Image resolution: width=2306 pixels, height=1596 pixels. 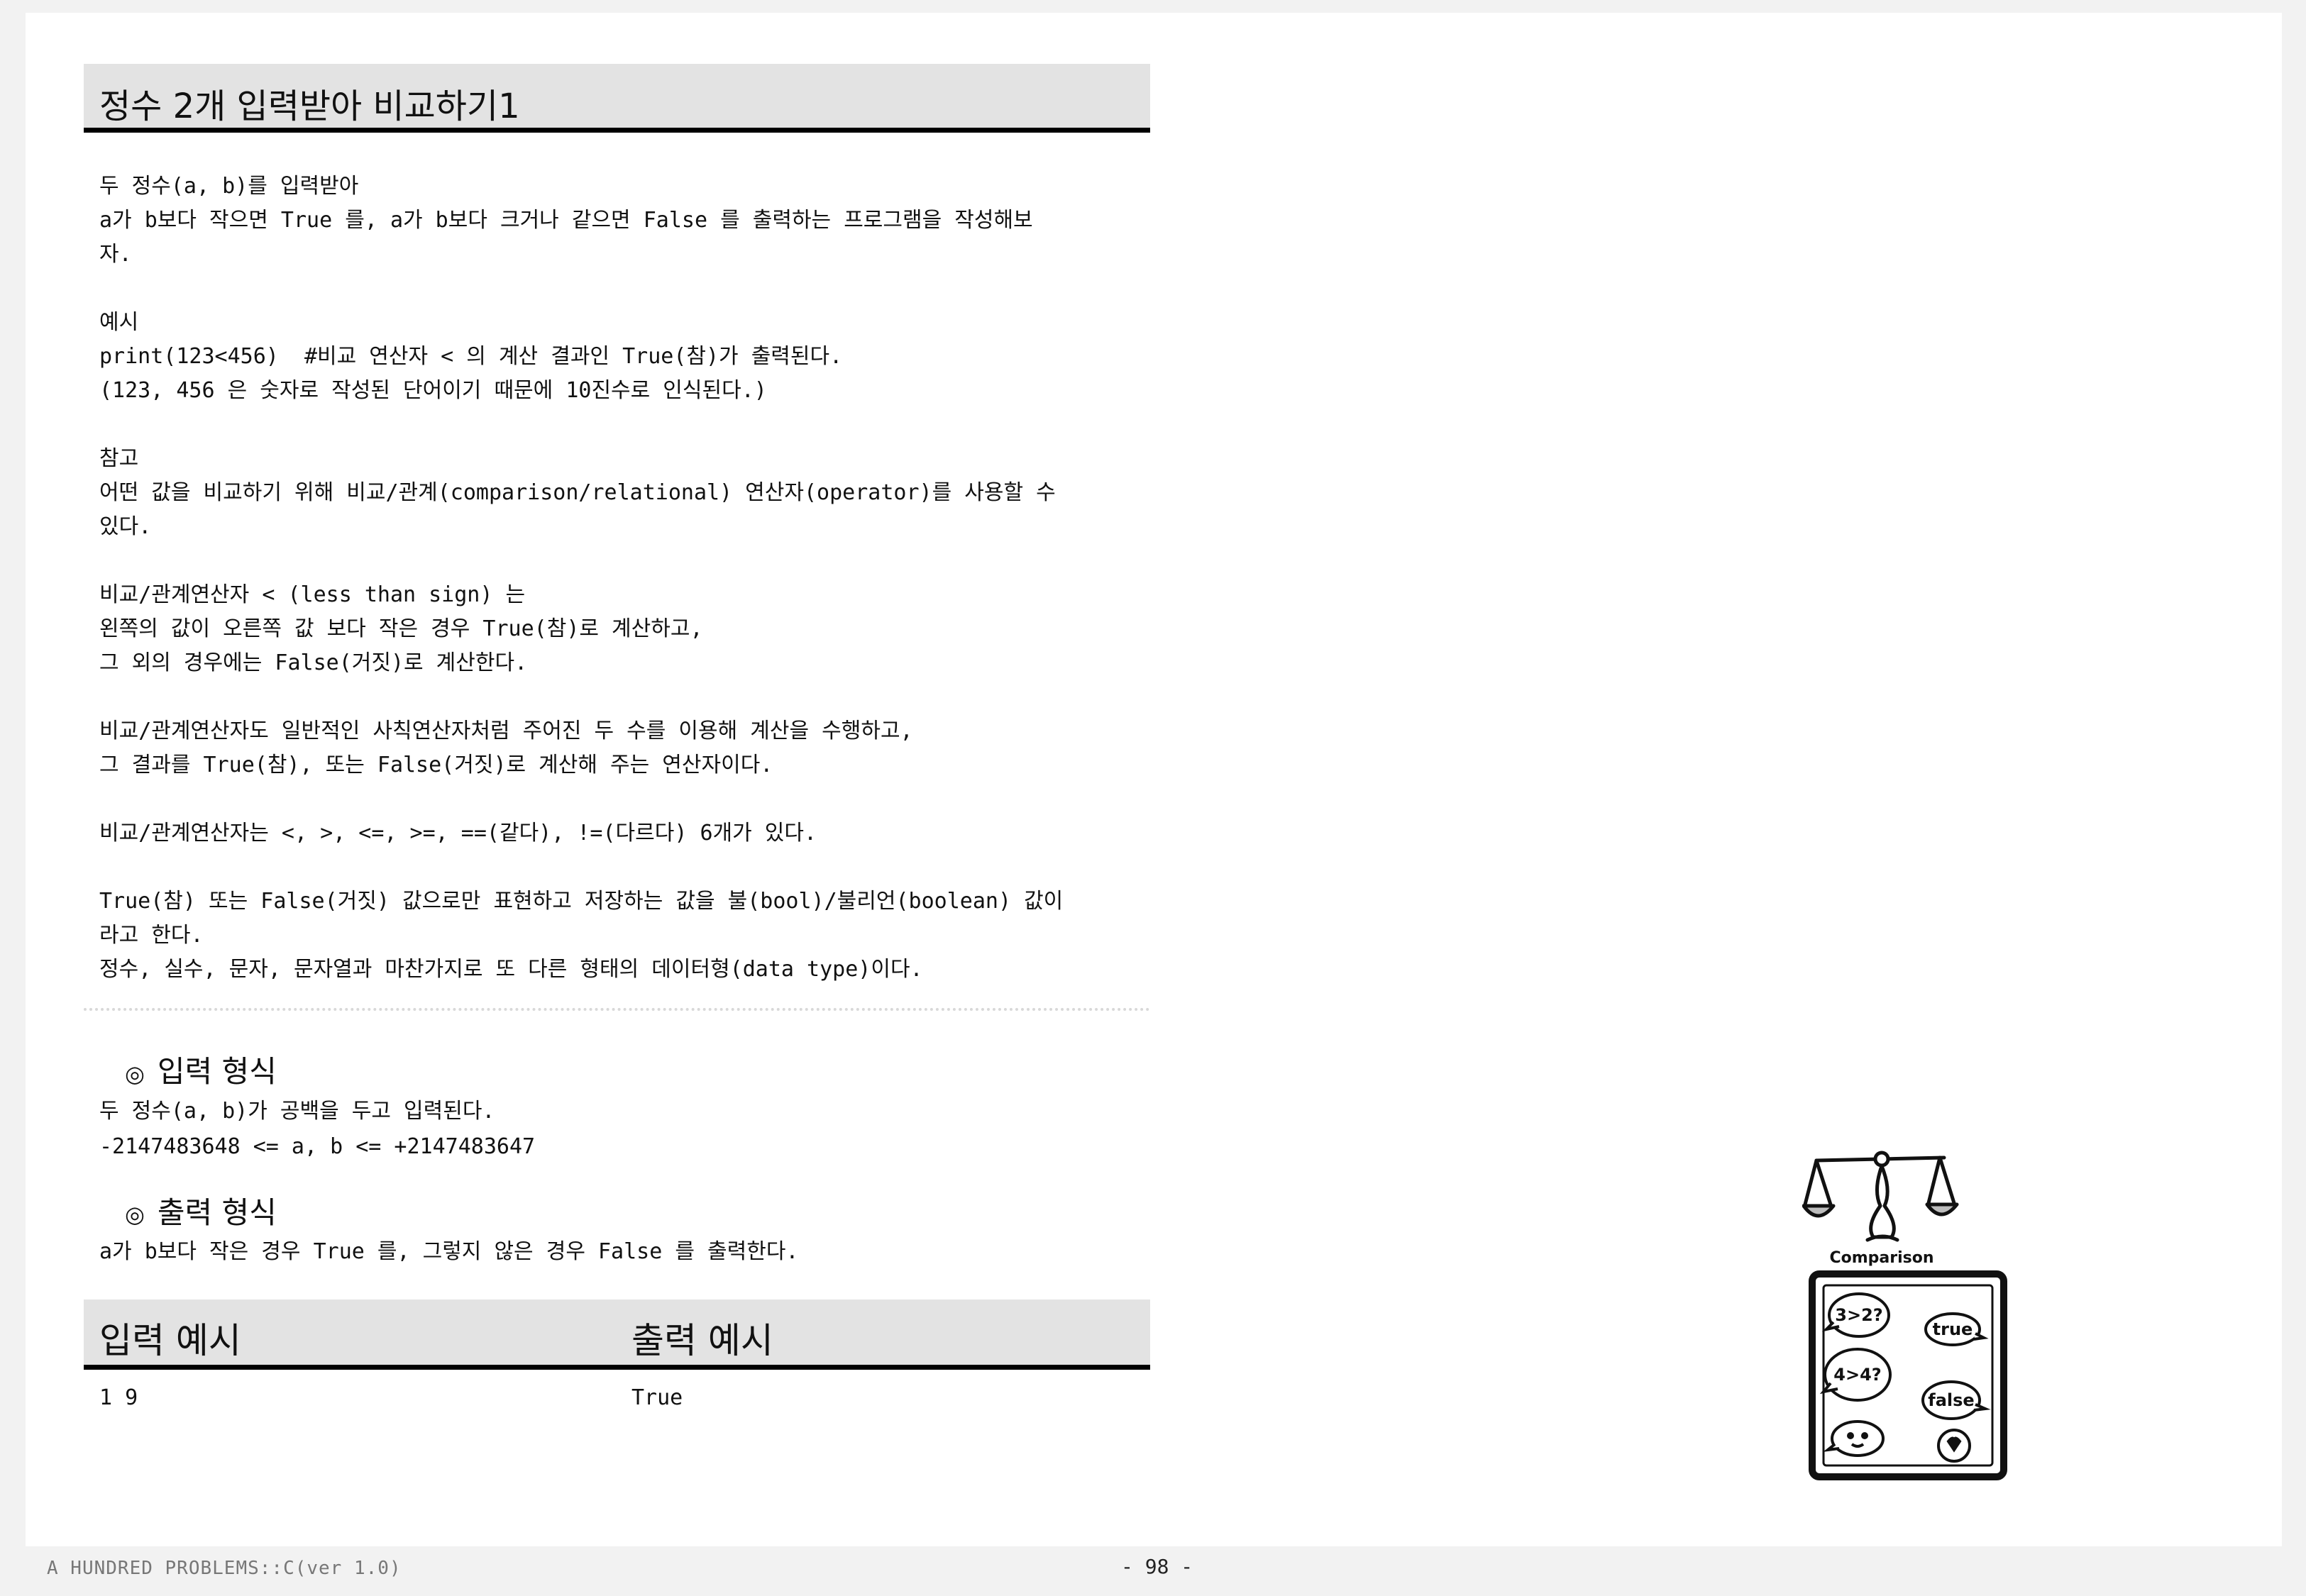 What do you see at coordinates (1857, 1375) in the screenshot?
I see `bubble-label: 4>4?` at bounding box center [1857, 1375].